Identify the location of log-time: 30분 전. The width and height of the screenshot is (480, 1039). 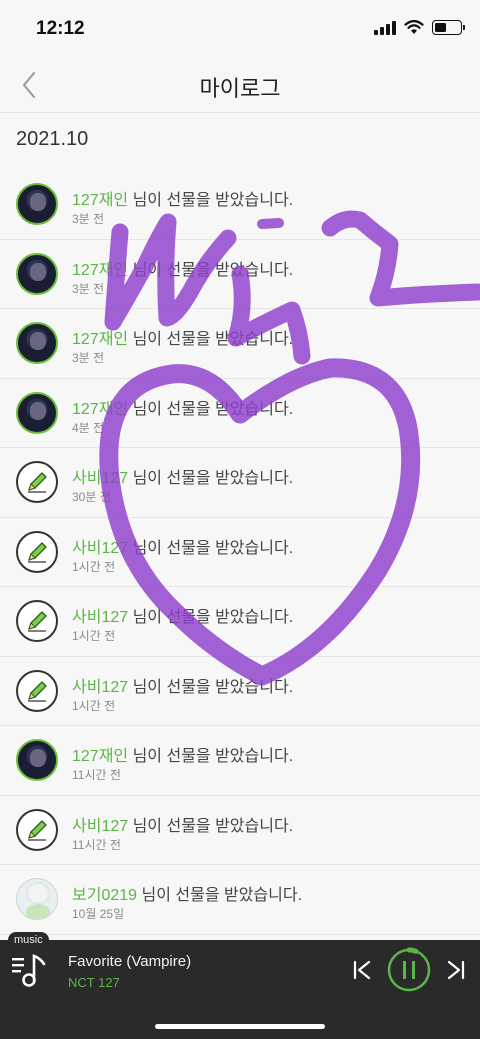
(91, 497).